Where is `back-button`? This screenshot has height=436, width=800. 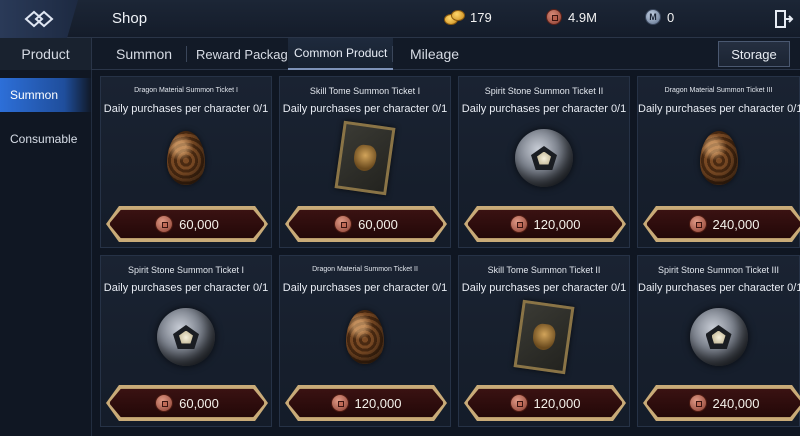 back-button is located at coordinates (39, 19).